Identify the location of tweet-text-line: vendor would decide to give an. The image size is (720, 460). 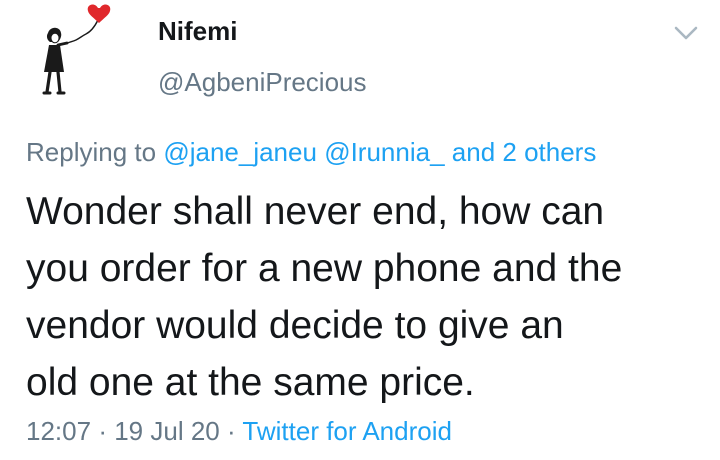
(295, 325).